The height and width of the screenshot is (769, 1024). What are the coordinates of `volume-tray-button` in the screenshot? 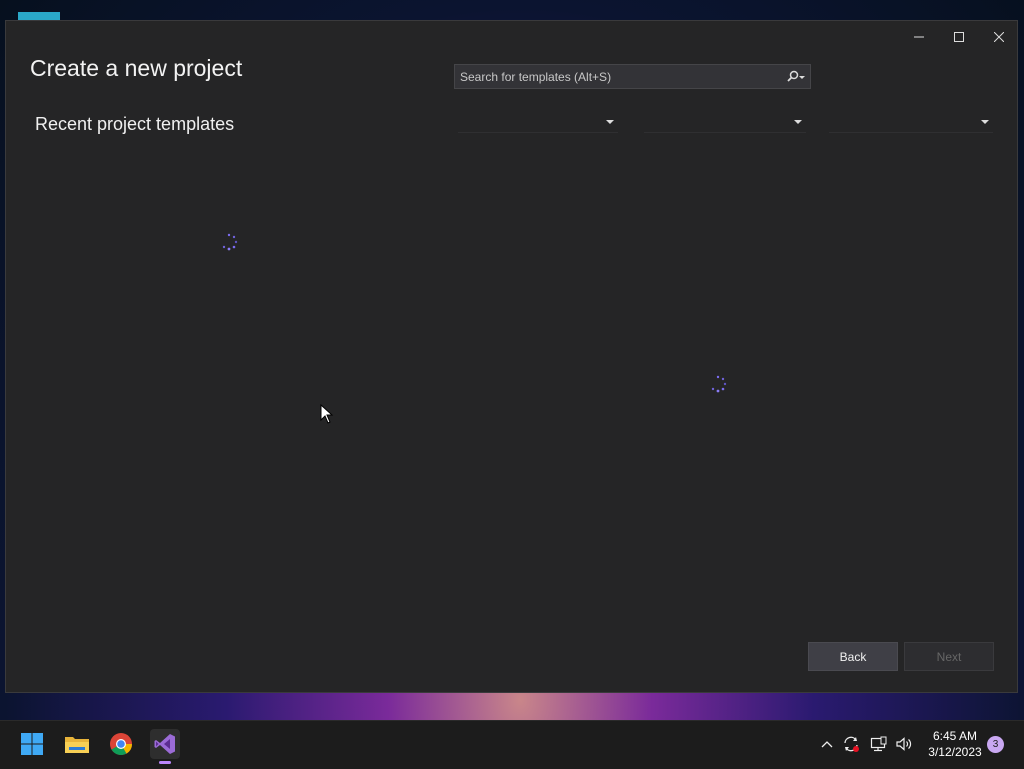 It's located at (904, 744).